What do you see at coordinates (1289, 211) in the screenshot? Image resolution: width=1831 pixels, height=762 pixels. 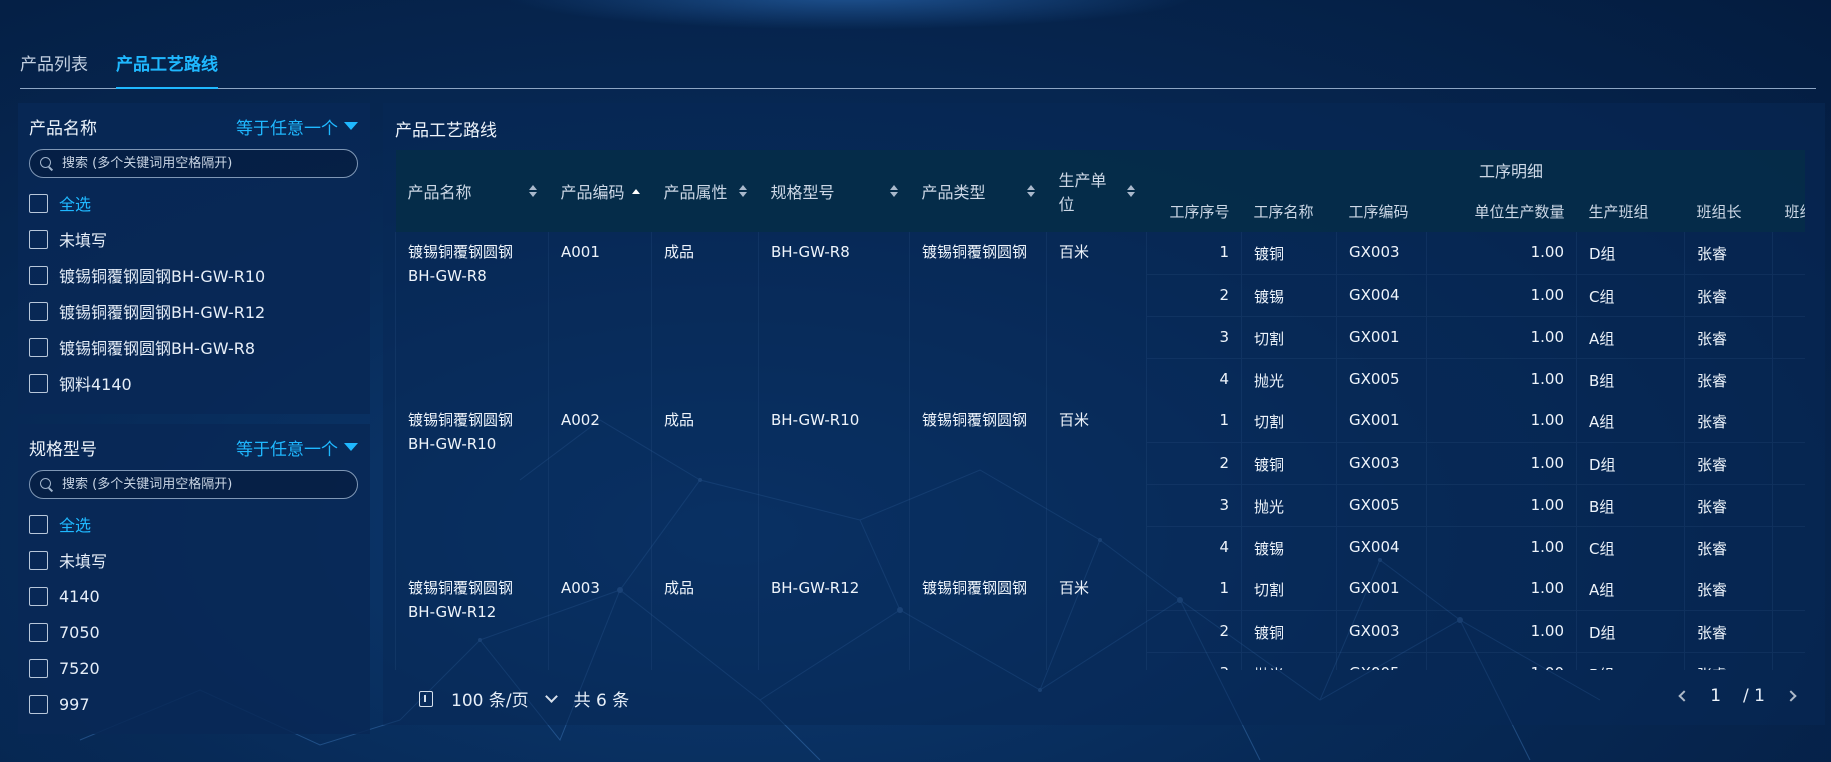 I see `column-header-step-name: 工序名称` at bounding box center [1289, 211].